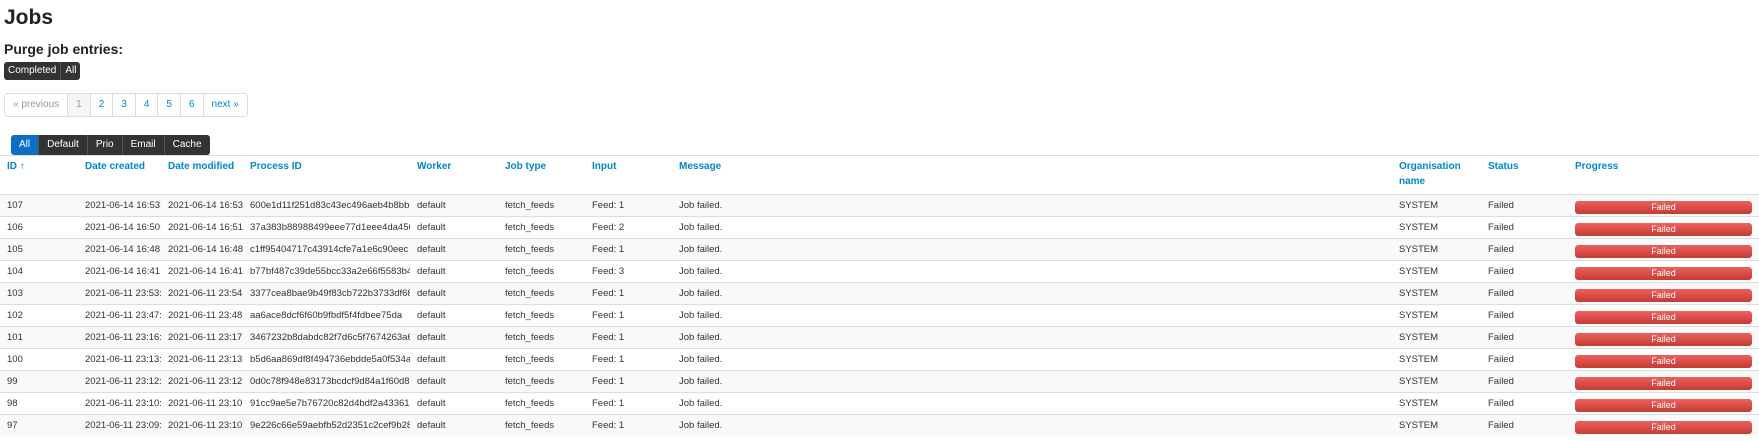  I want to click on cell-date-modified: 2021-06-11 23:54:16, so click(202, 293).